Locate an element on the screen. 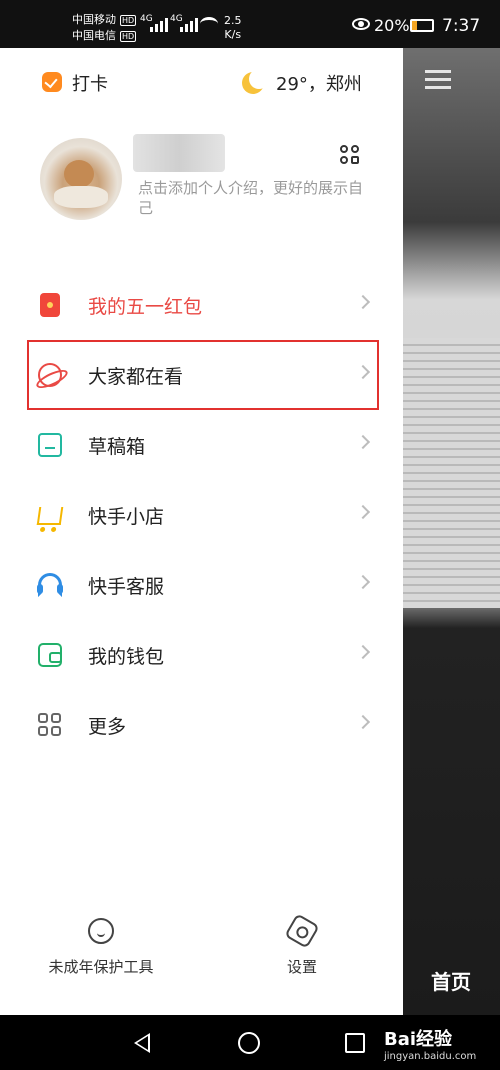  menu-item-label: 快手小店 is located at coordinates (126, 517).